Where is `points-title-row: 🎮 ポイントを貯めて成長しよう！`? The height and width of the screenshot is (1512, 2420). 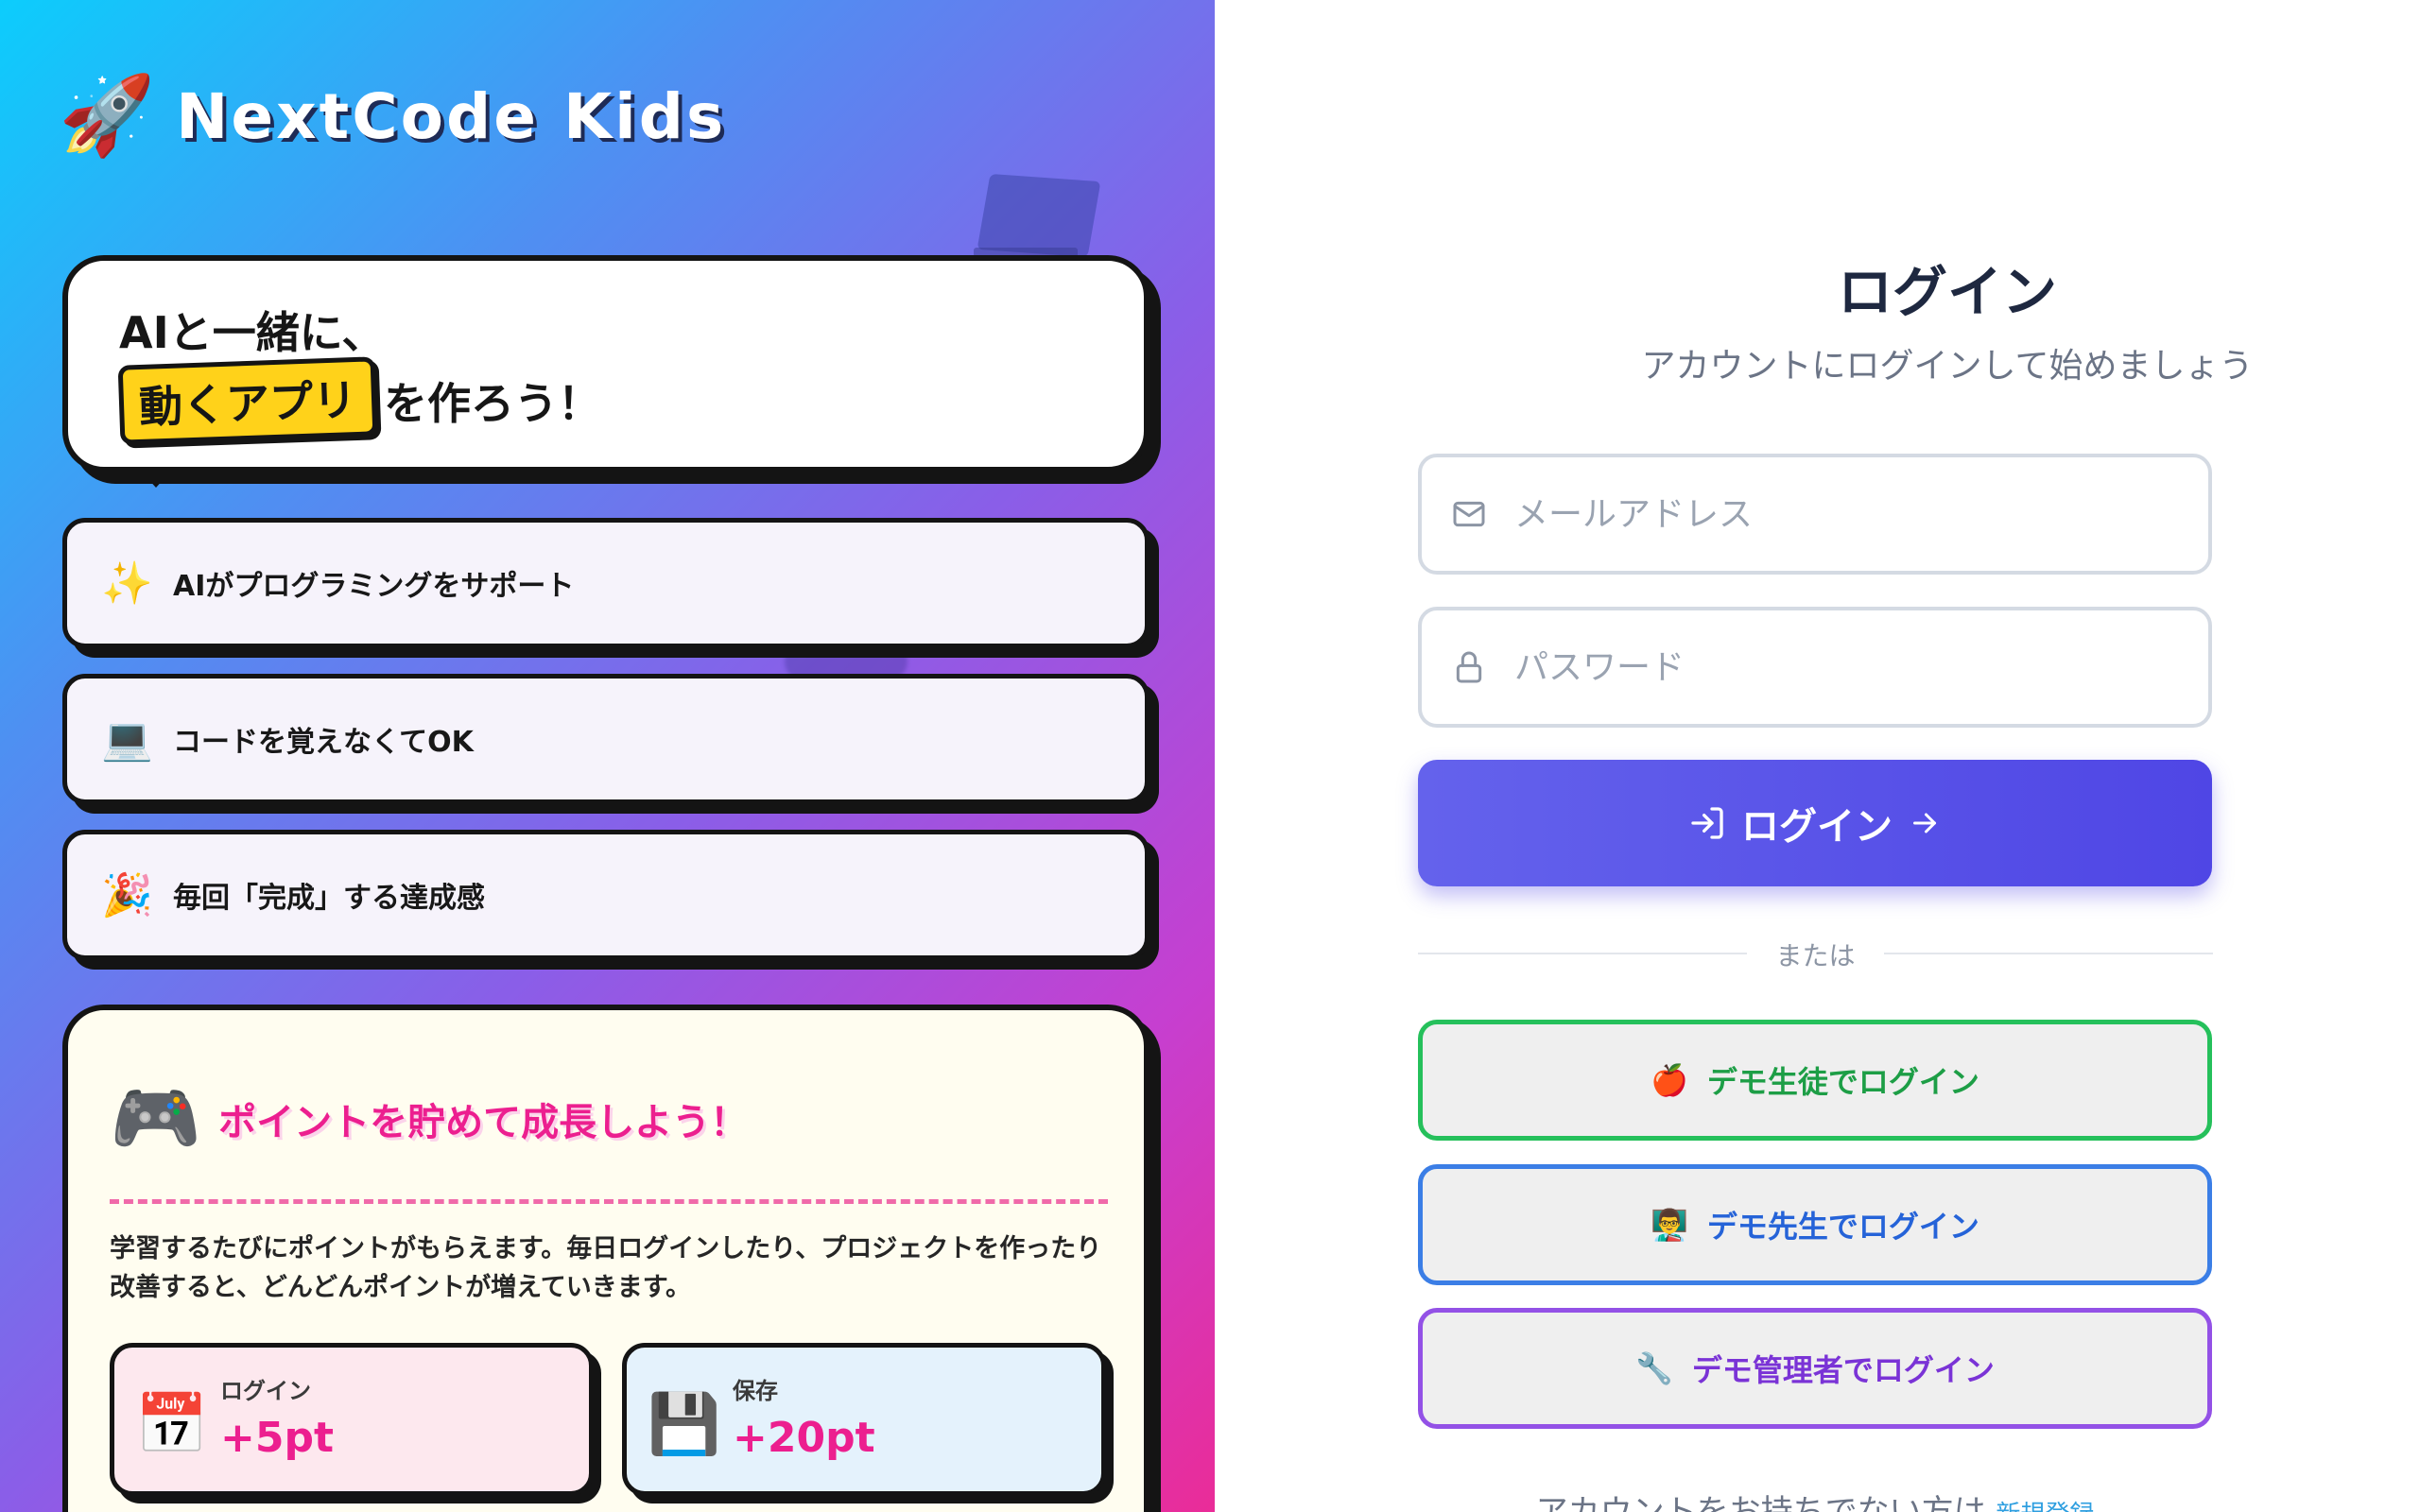 points-title-row: 🎮 ポイントを貯めて成長しよう！ is located at coordinates (429, 1119).